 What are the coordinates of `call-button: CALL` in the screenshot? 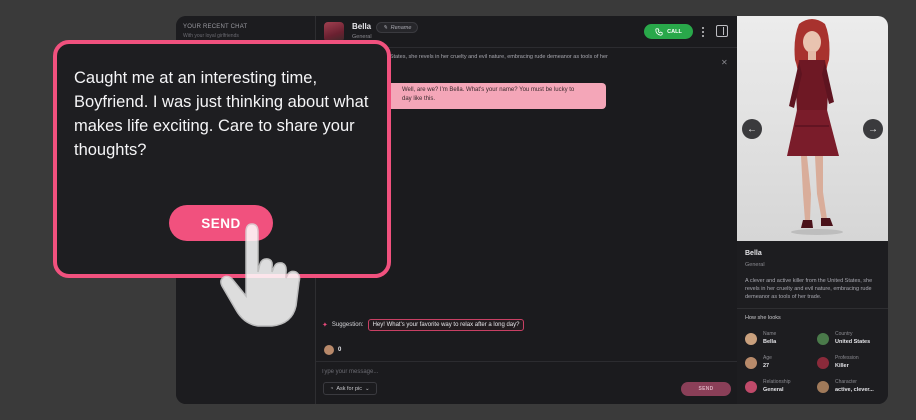 It's located at (668, 31).